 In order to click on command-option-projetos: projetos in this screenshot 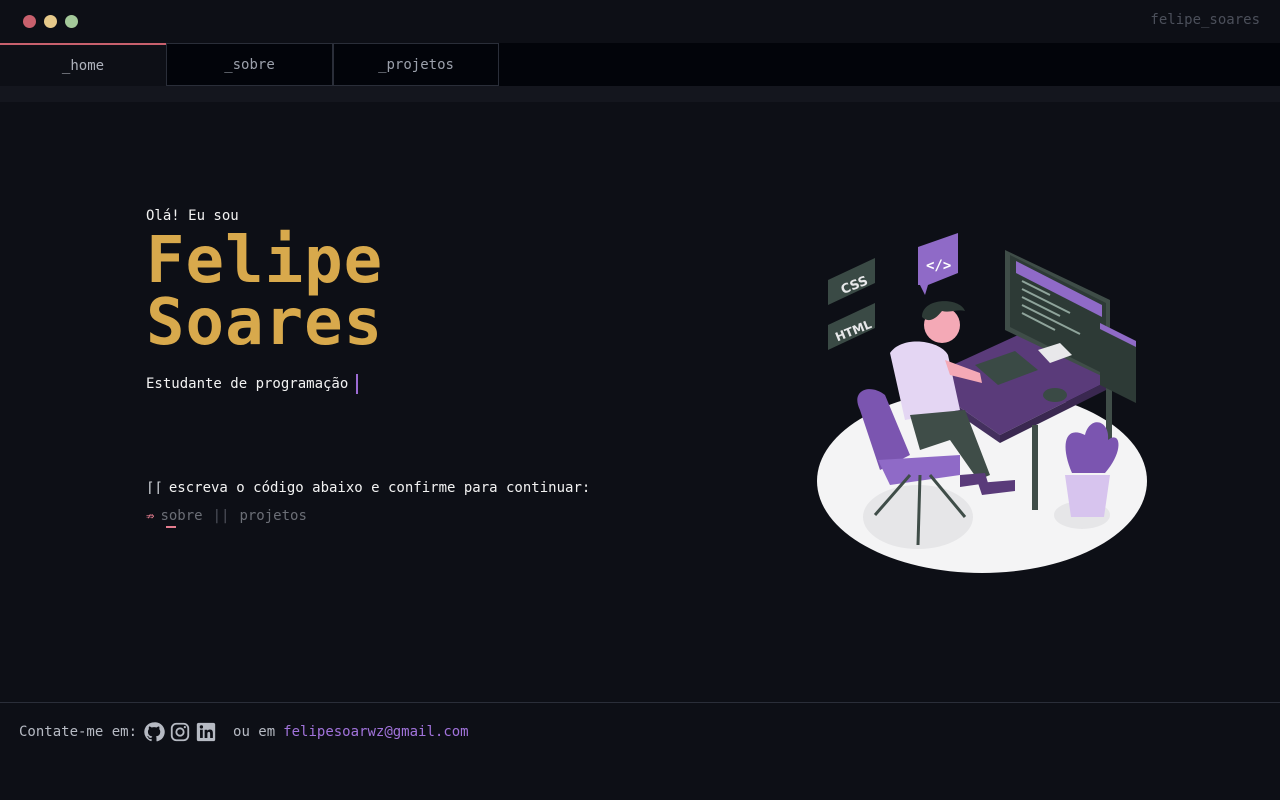, I will do `click(272, 516)`.